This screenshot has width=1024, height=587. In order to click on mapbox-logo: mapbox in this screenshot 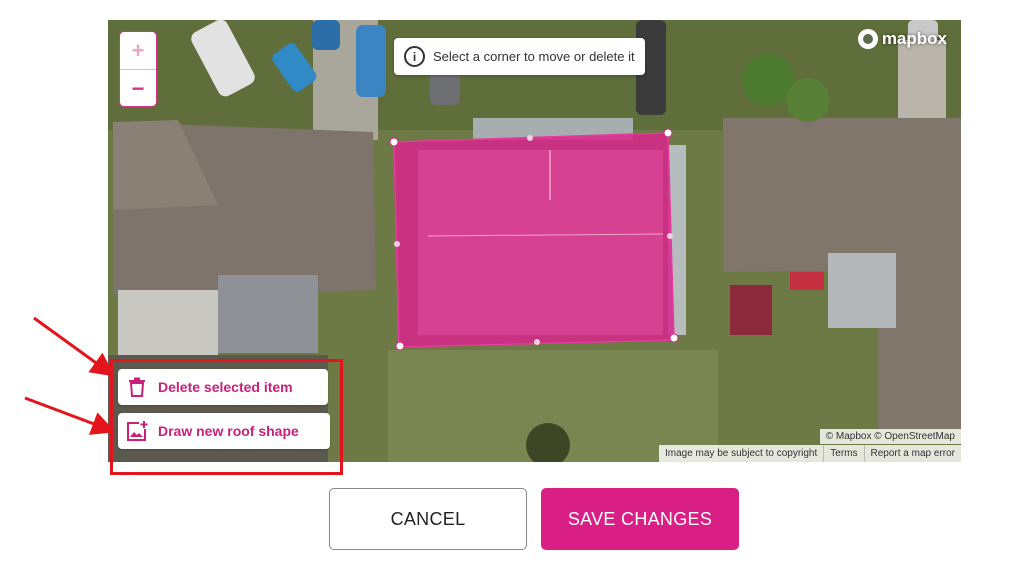, I will do `click(902, 39)`.